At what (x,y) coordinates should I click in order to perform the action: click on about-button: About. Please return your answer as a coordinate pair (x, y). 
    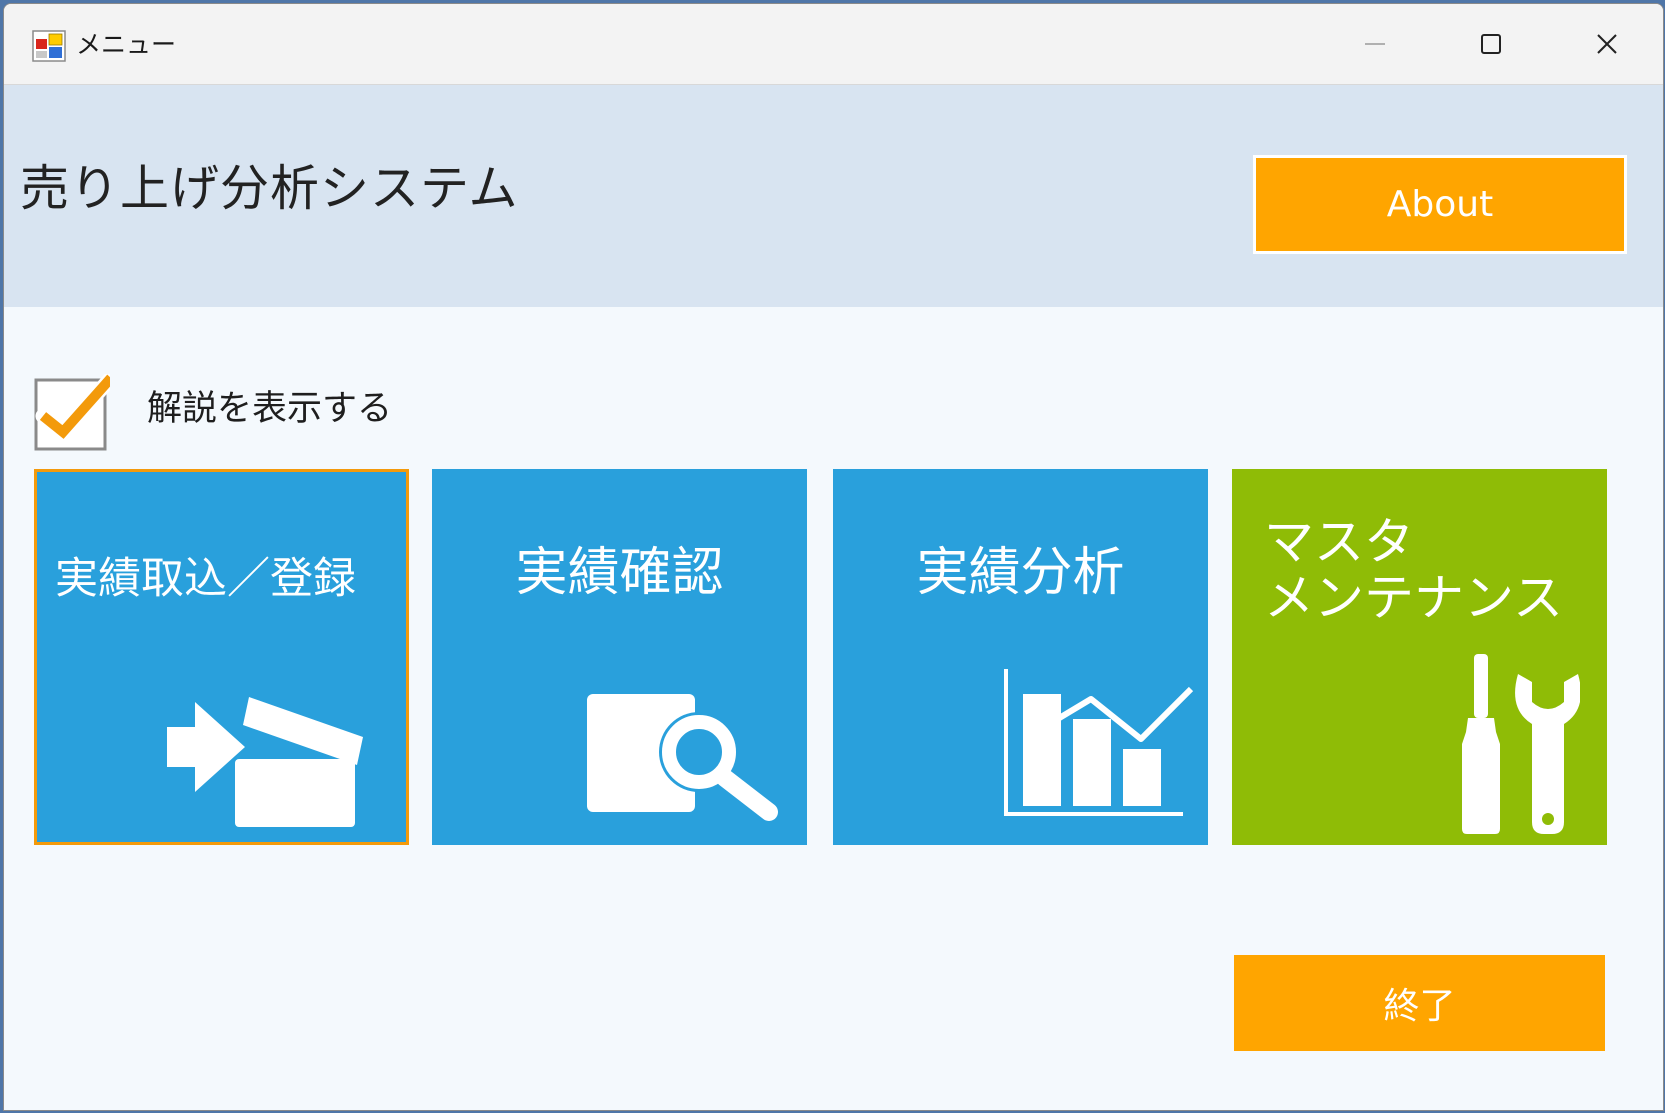
    Looking at the image, I should click on (1440, 204).